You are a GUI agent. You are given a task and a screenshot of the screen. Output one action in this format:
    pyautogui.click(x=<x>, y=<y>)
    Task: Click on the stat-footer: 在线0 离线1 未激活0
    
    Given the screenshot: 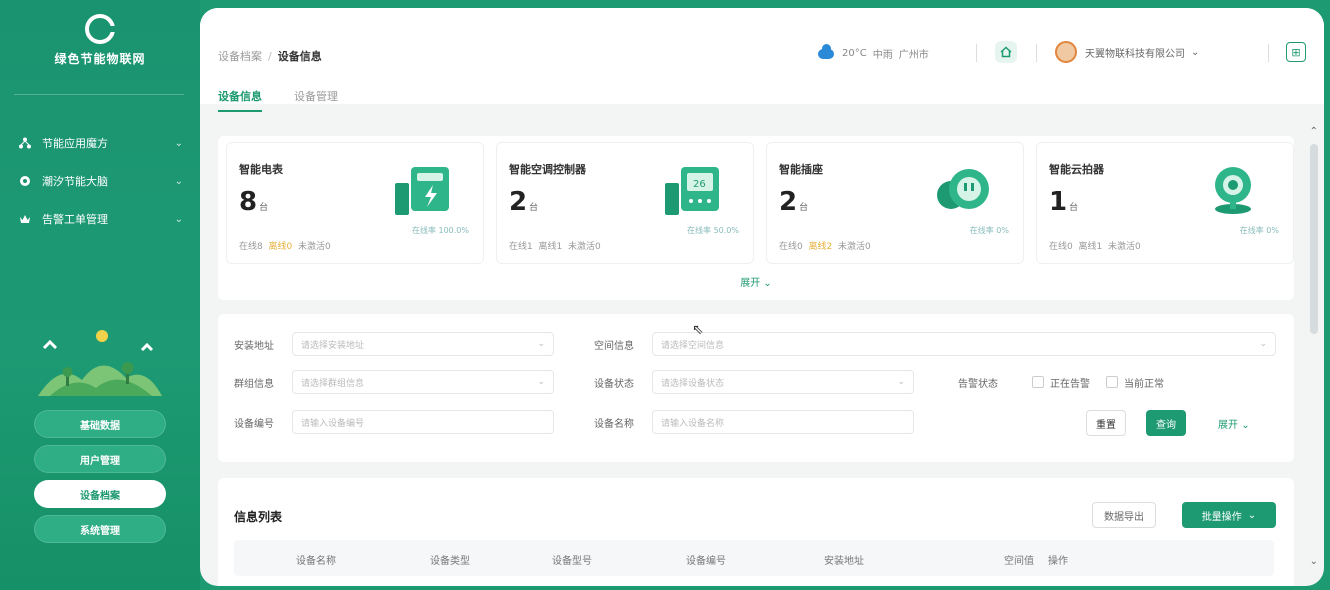 What is the action you would take?
    pyautogui.click(x=1095, y=247)
    